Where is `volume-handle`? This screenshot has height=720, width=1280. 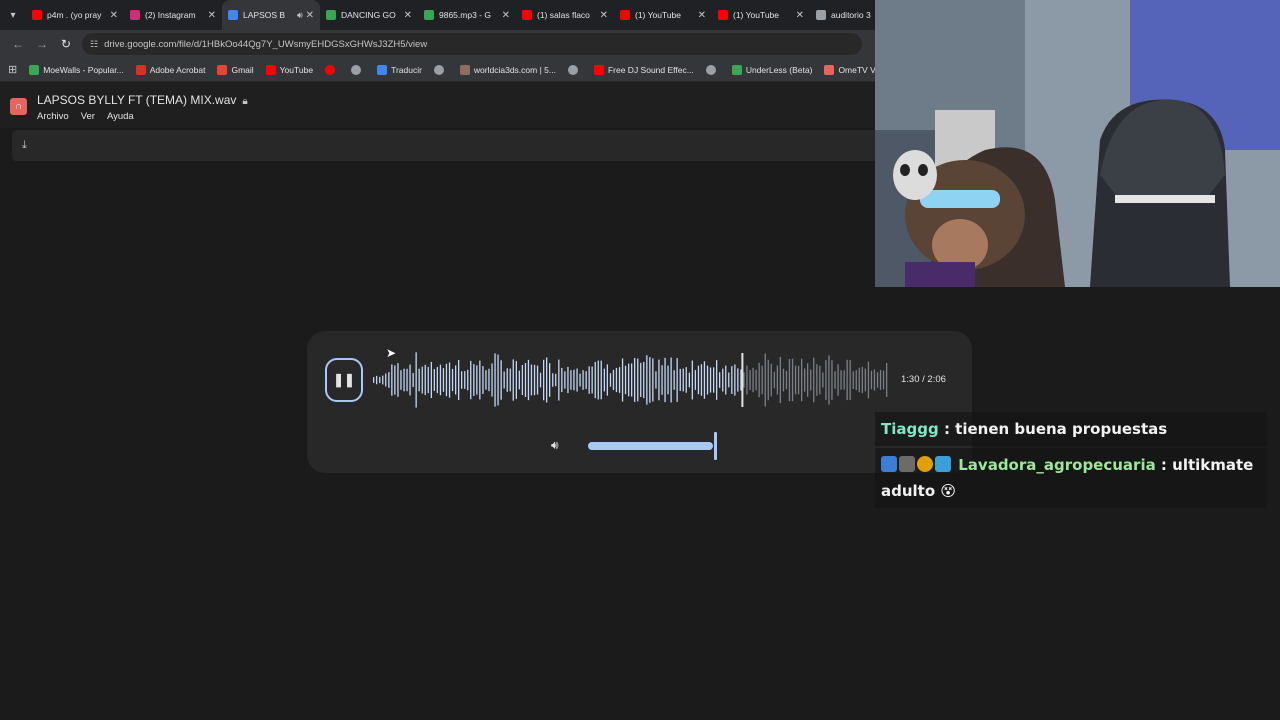 volume-handle is located at coordinates (715, 446).